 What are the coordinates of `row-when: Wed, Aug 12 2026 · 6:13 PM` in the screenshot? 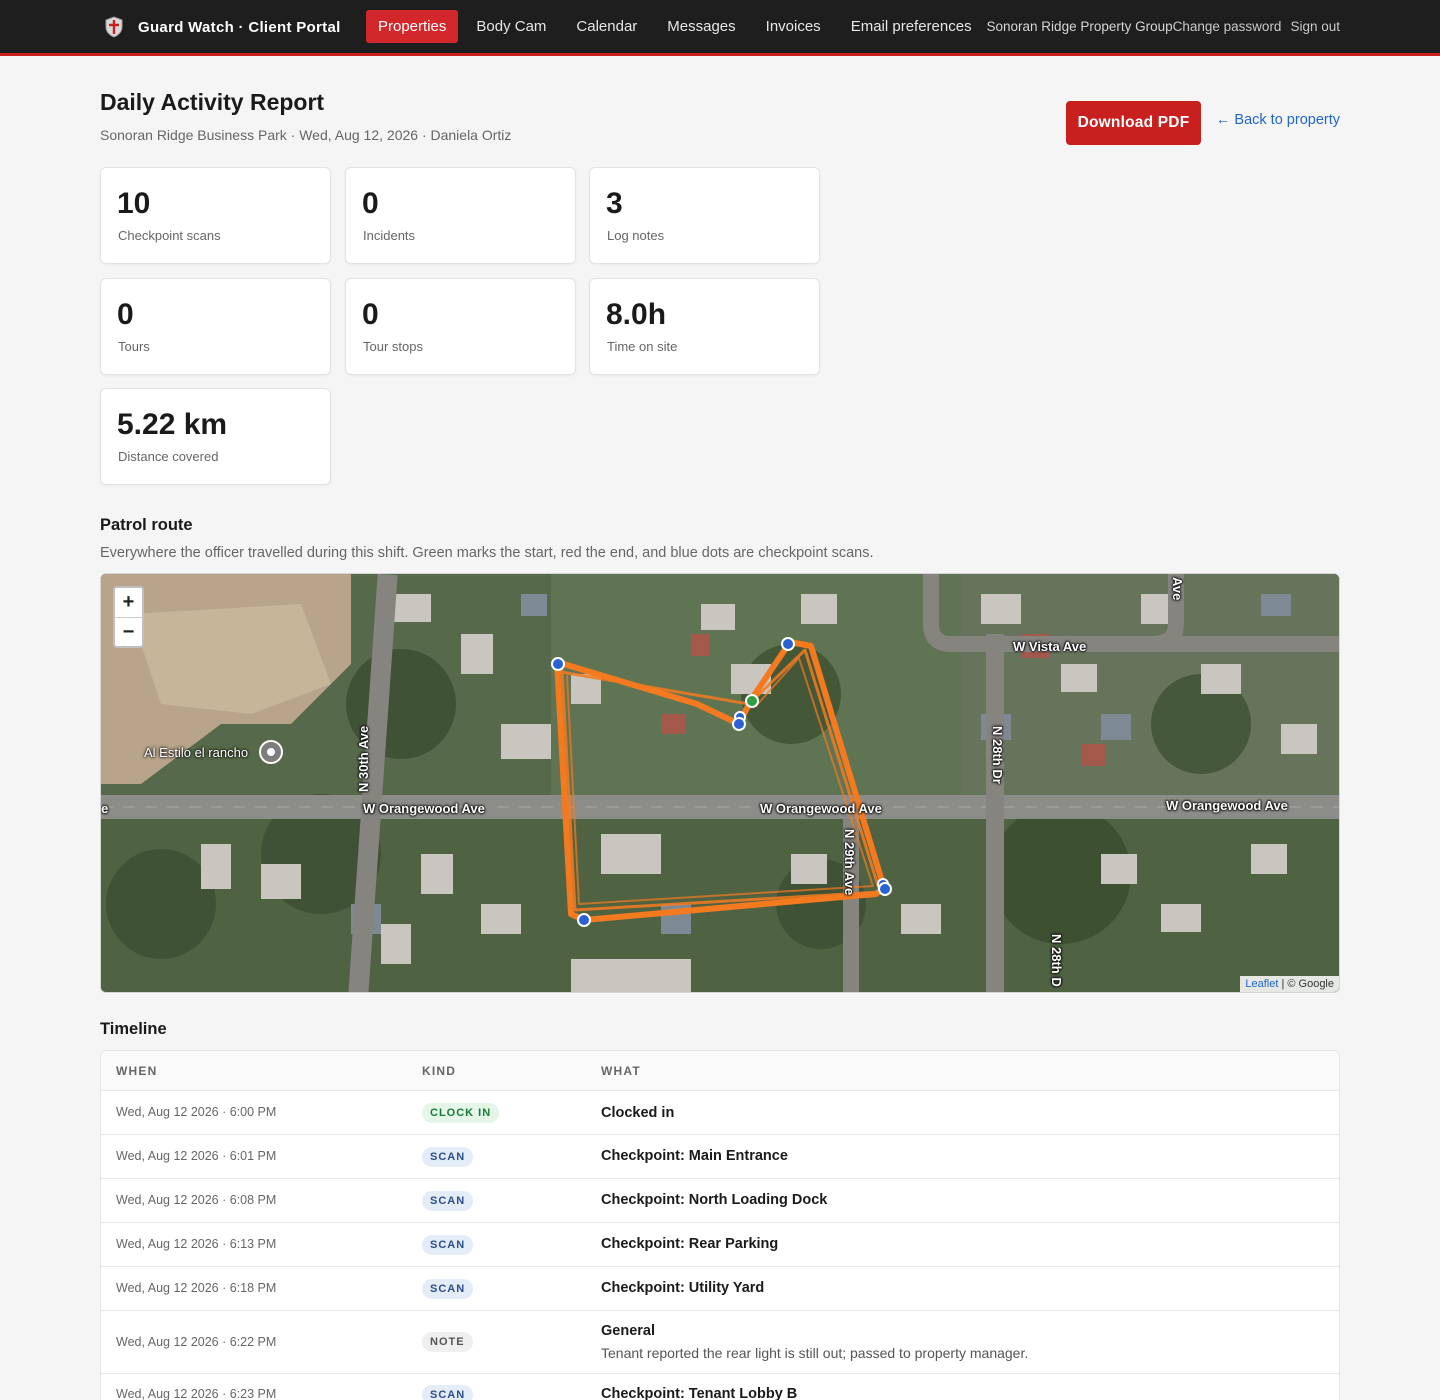 It's located at (196, 1244).